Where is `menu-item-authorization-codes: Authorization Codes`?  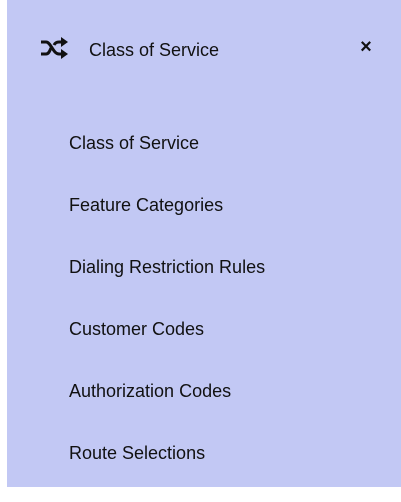
menu-item-authorization-codes: Authorization Codes is located at coordinates (167, 409).